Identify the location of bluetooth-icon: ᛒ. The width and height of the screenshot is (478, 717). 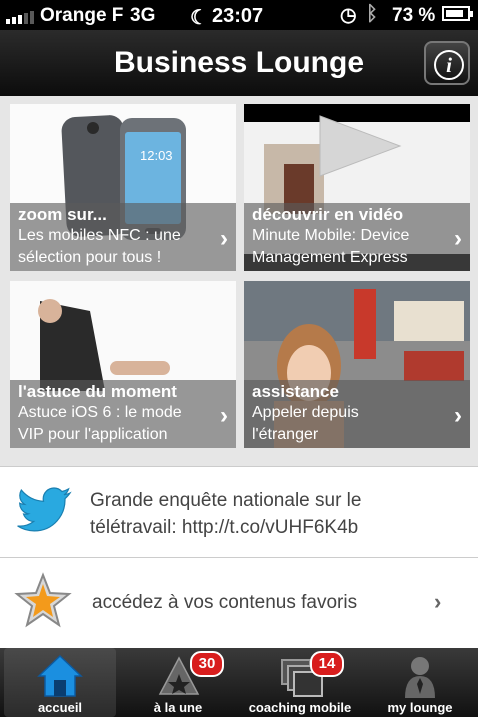
(372, 14).